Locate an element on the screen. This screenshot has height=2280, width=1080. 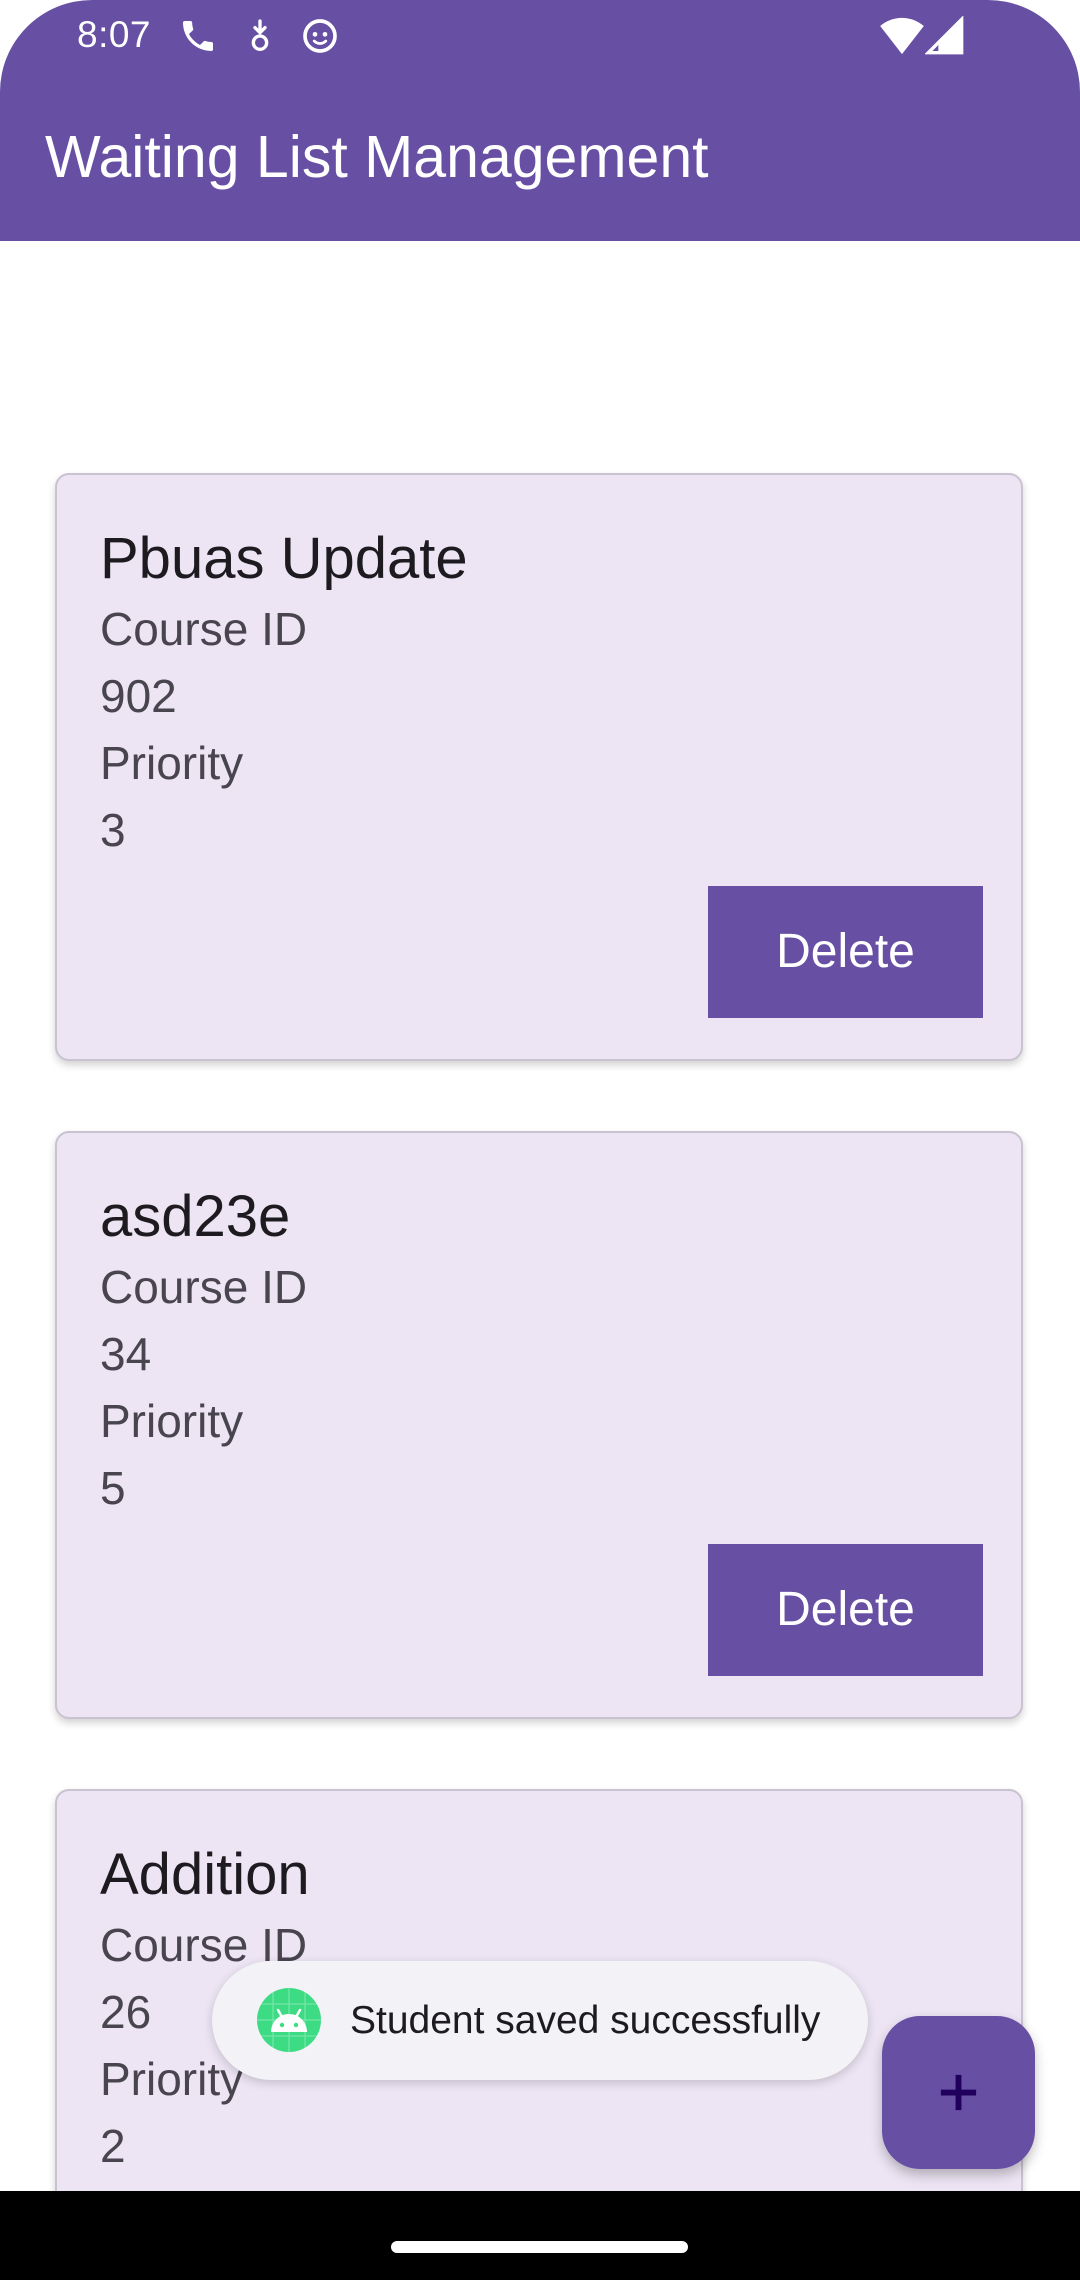
app-title: Waiting List Management is located at coordinates (377, 157).